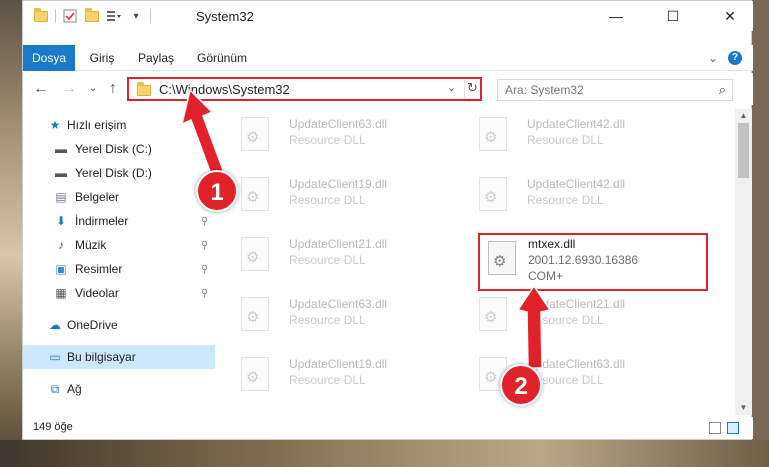 The image size is (769, 467). Describe the element at coordinates (472, 89) in the screenshot. I see `refresh-icon: ↻` at that location.